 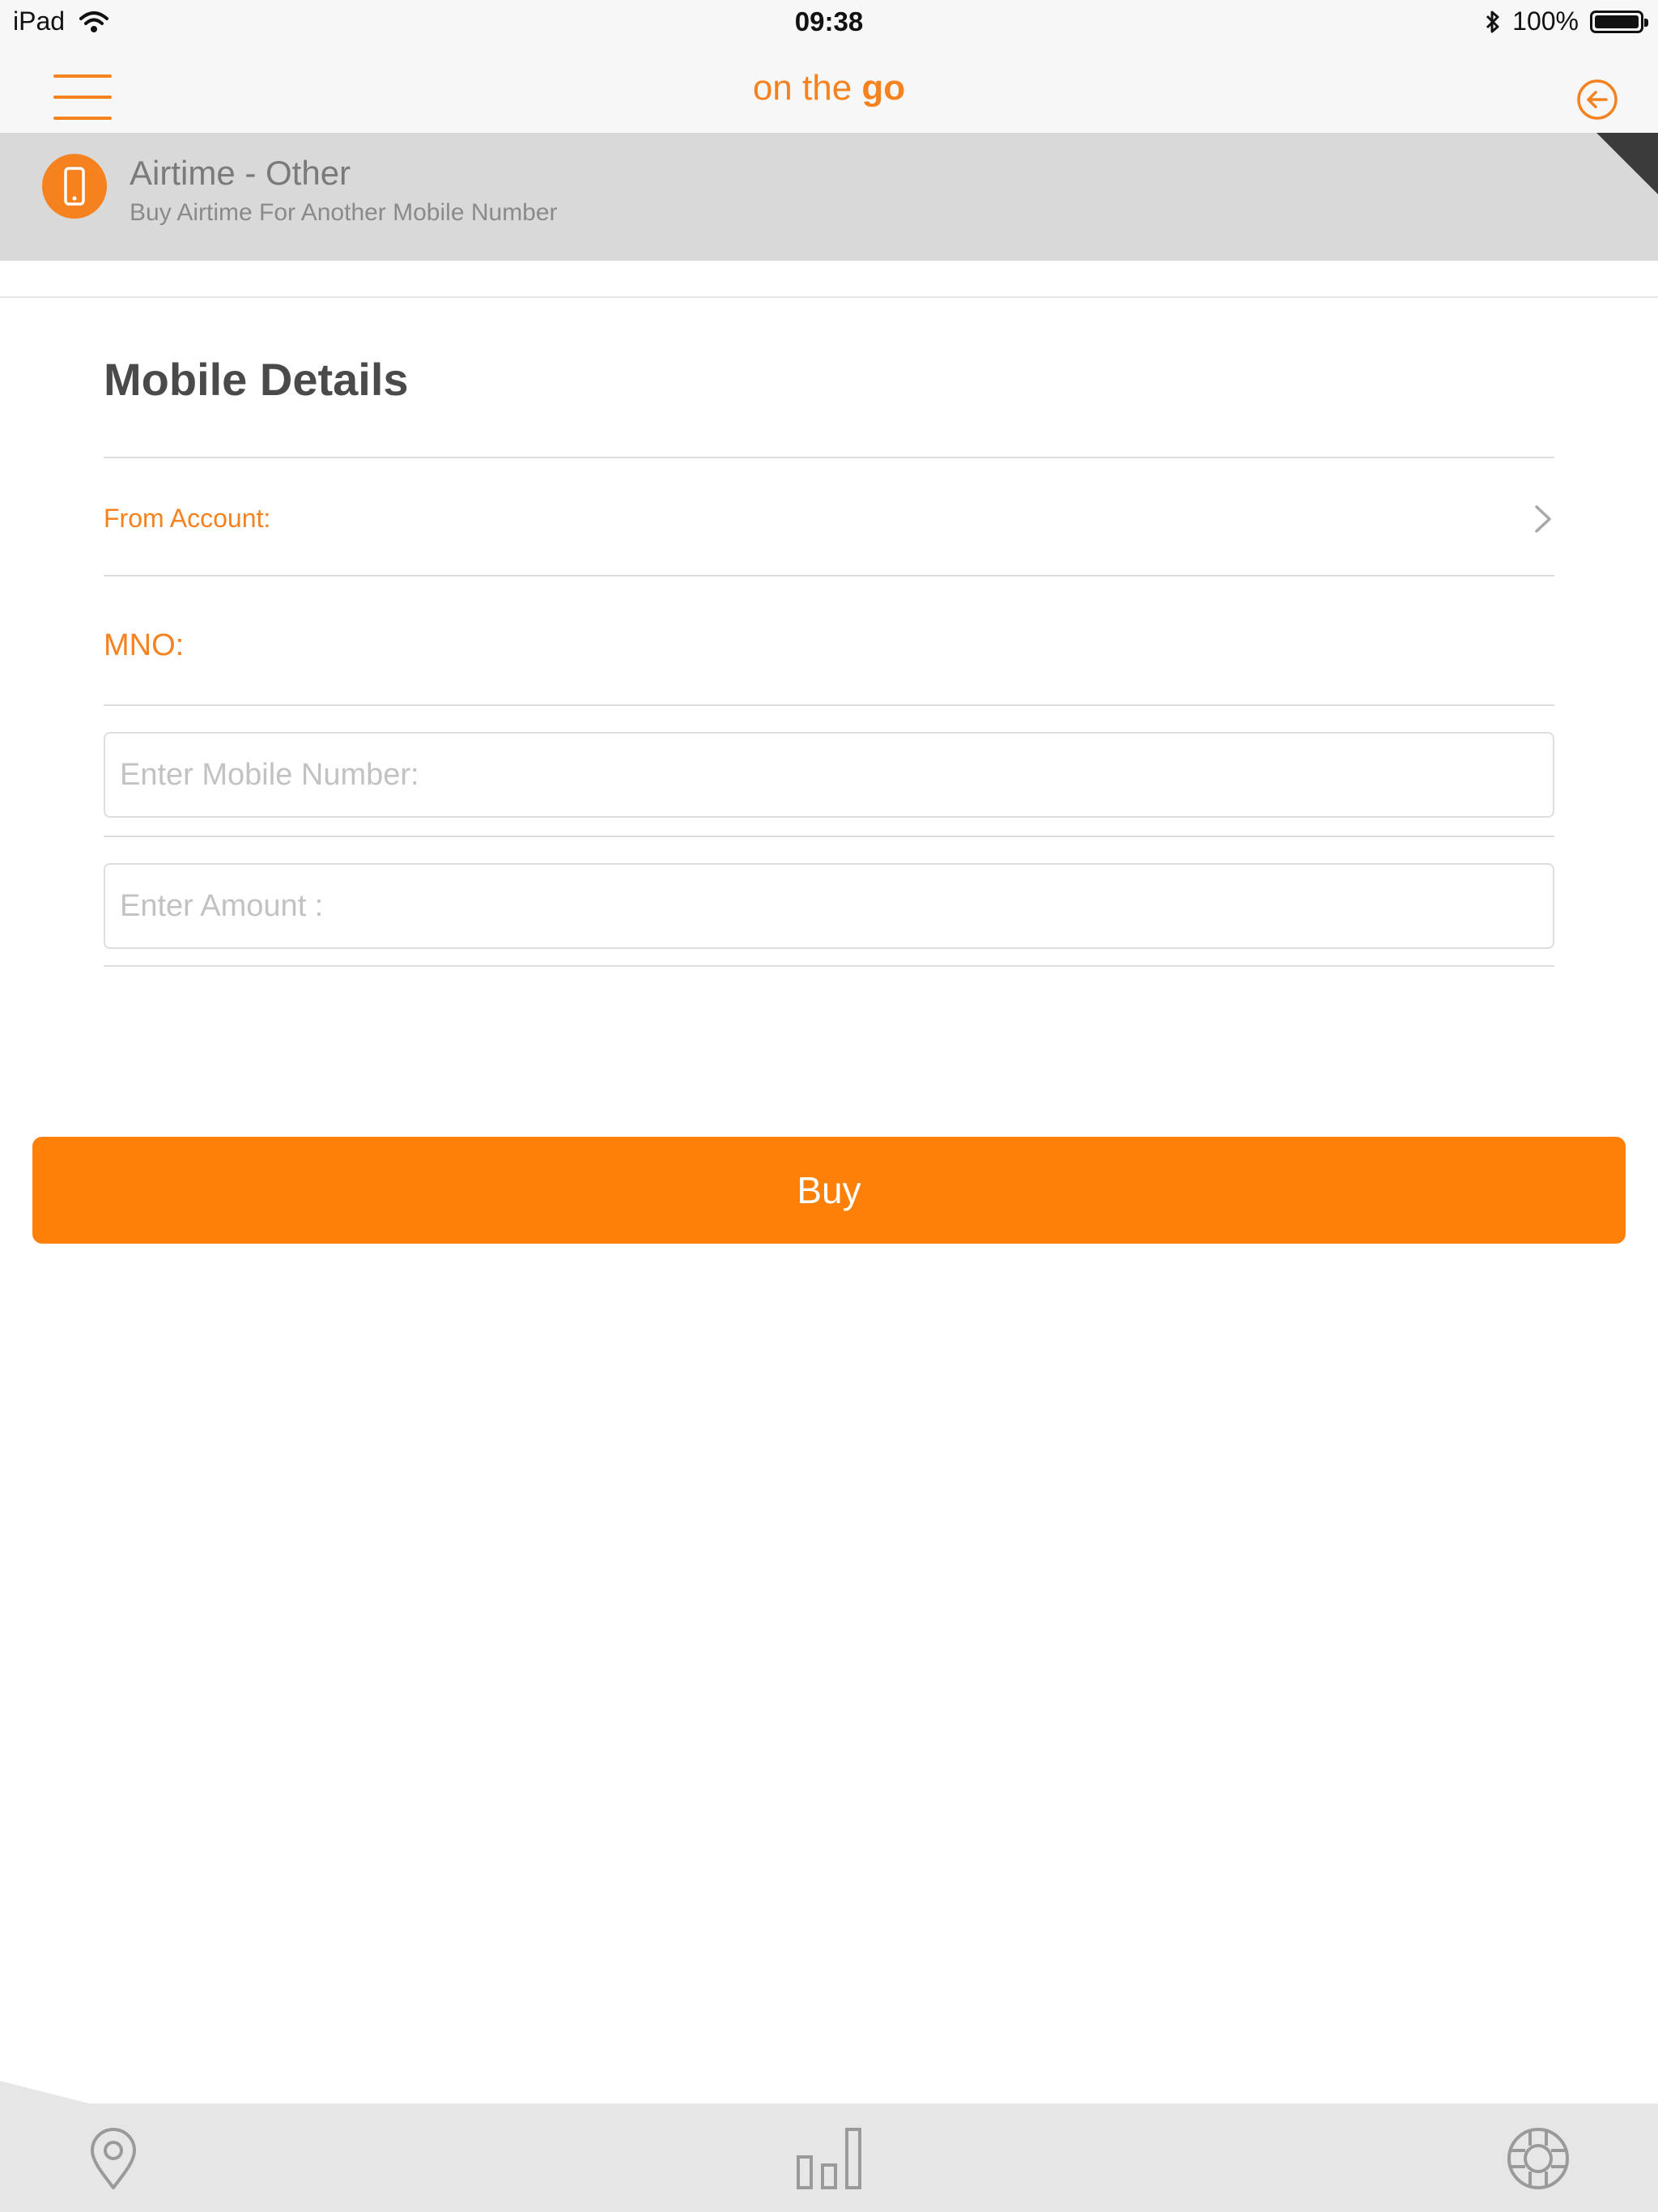 I want to click on hamburger-line, so click(x=82, y=119).